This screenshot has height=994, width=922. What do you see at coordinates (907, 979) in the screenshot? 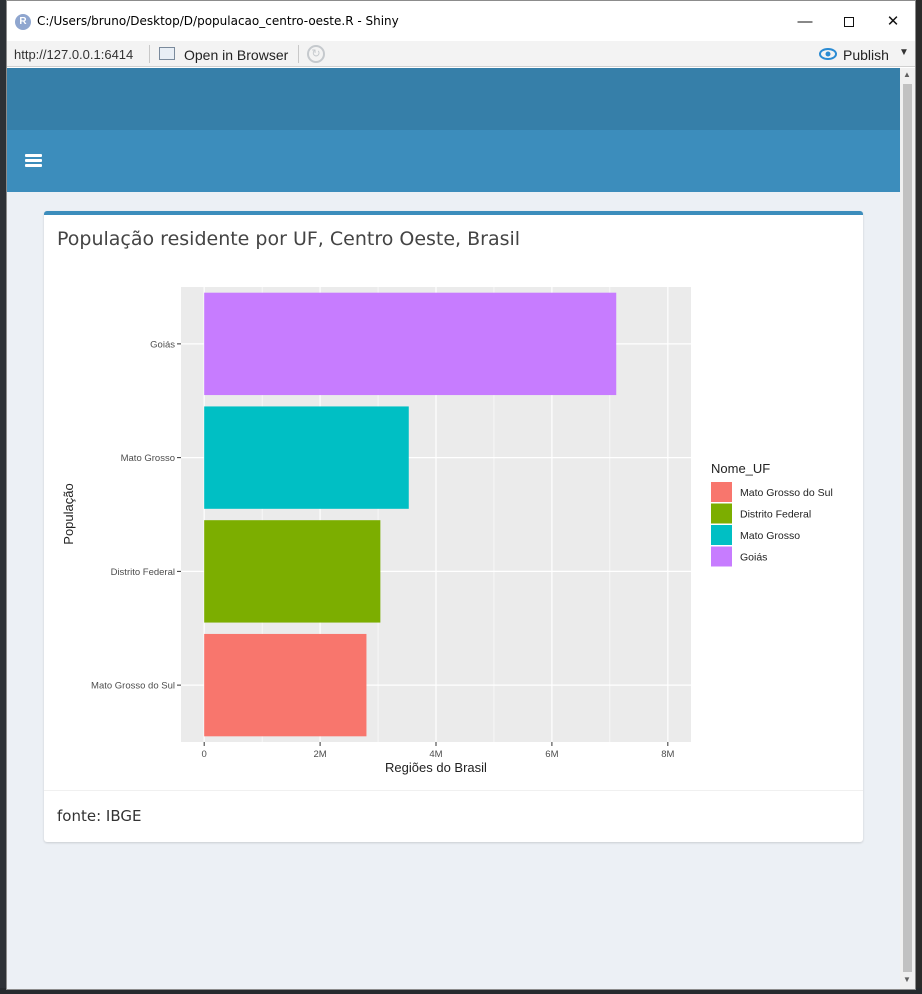
I see `scroll-down-icon: ▼` at bounding box center [907, 979].